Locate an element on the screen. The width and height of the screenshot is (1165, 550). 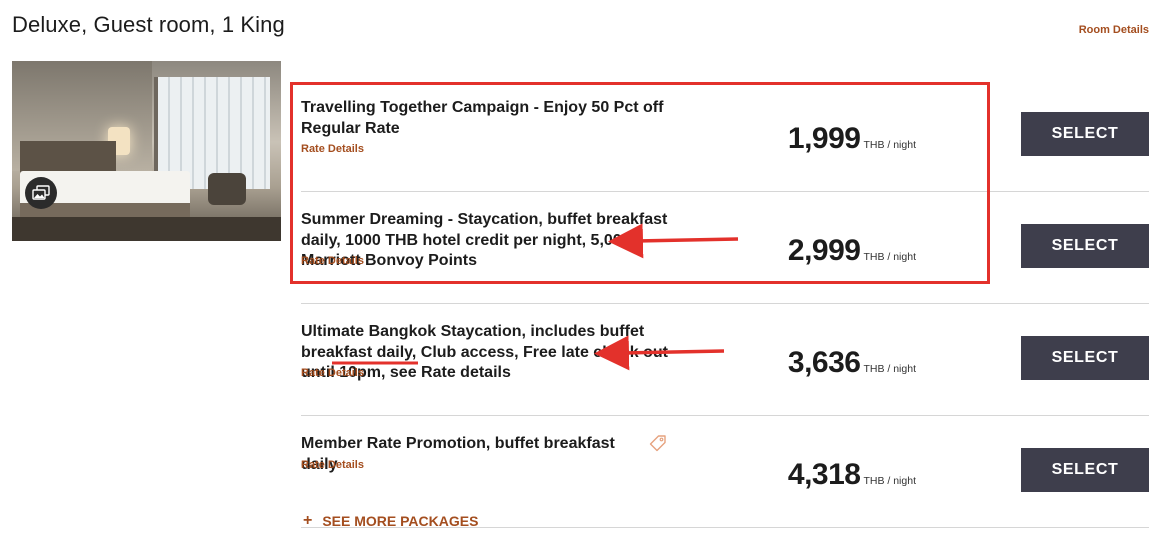
rate-price: 1,999 THB / night is located at coordinates (852, 139).